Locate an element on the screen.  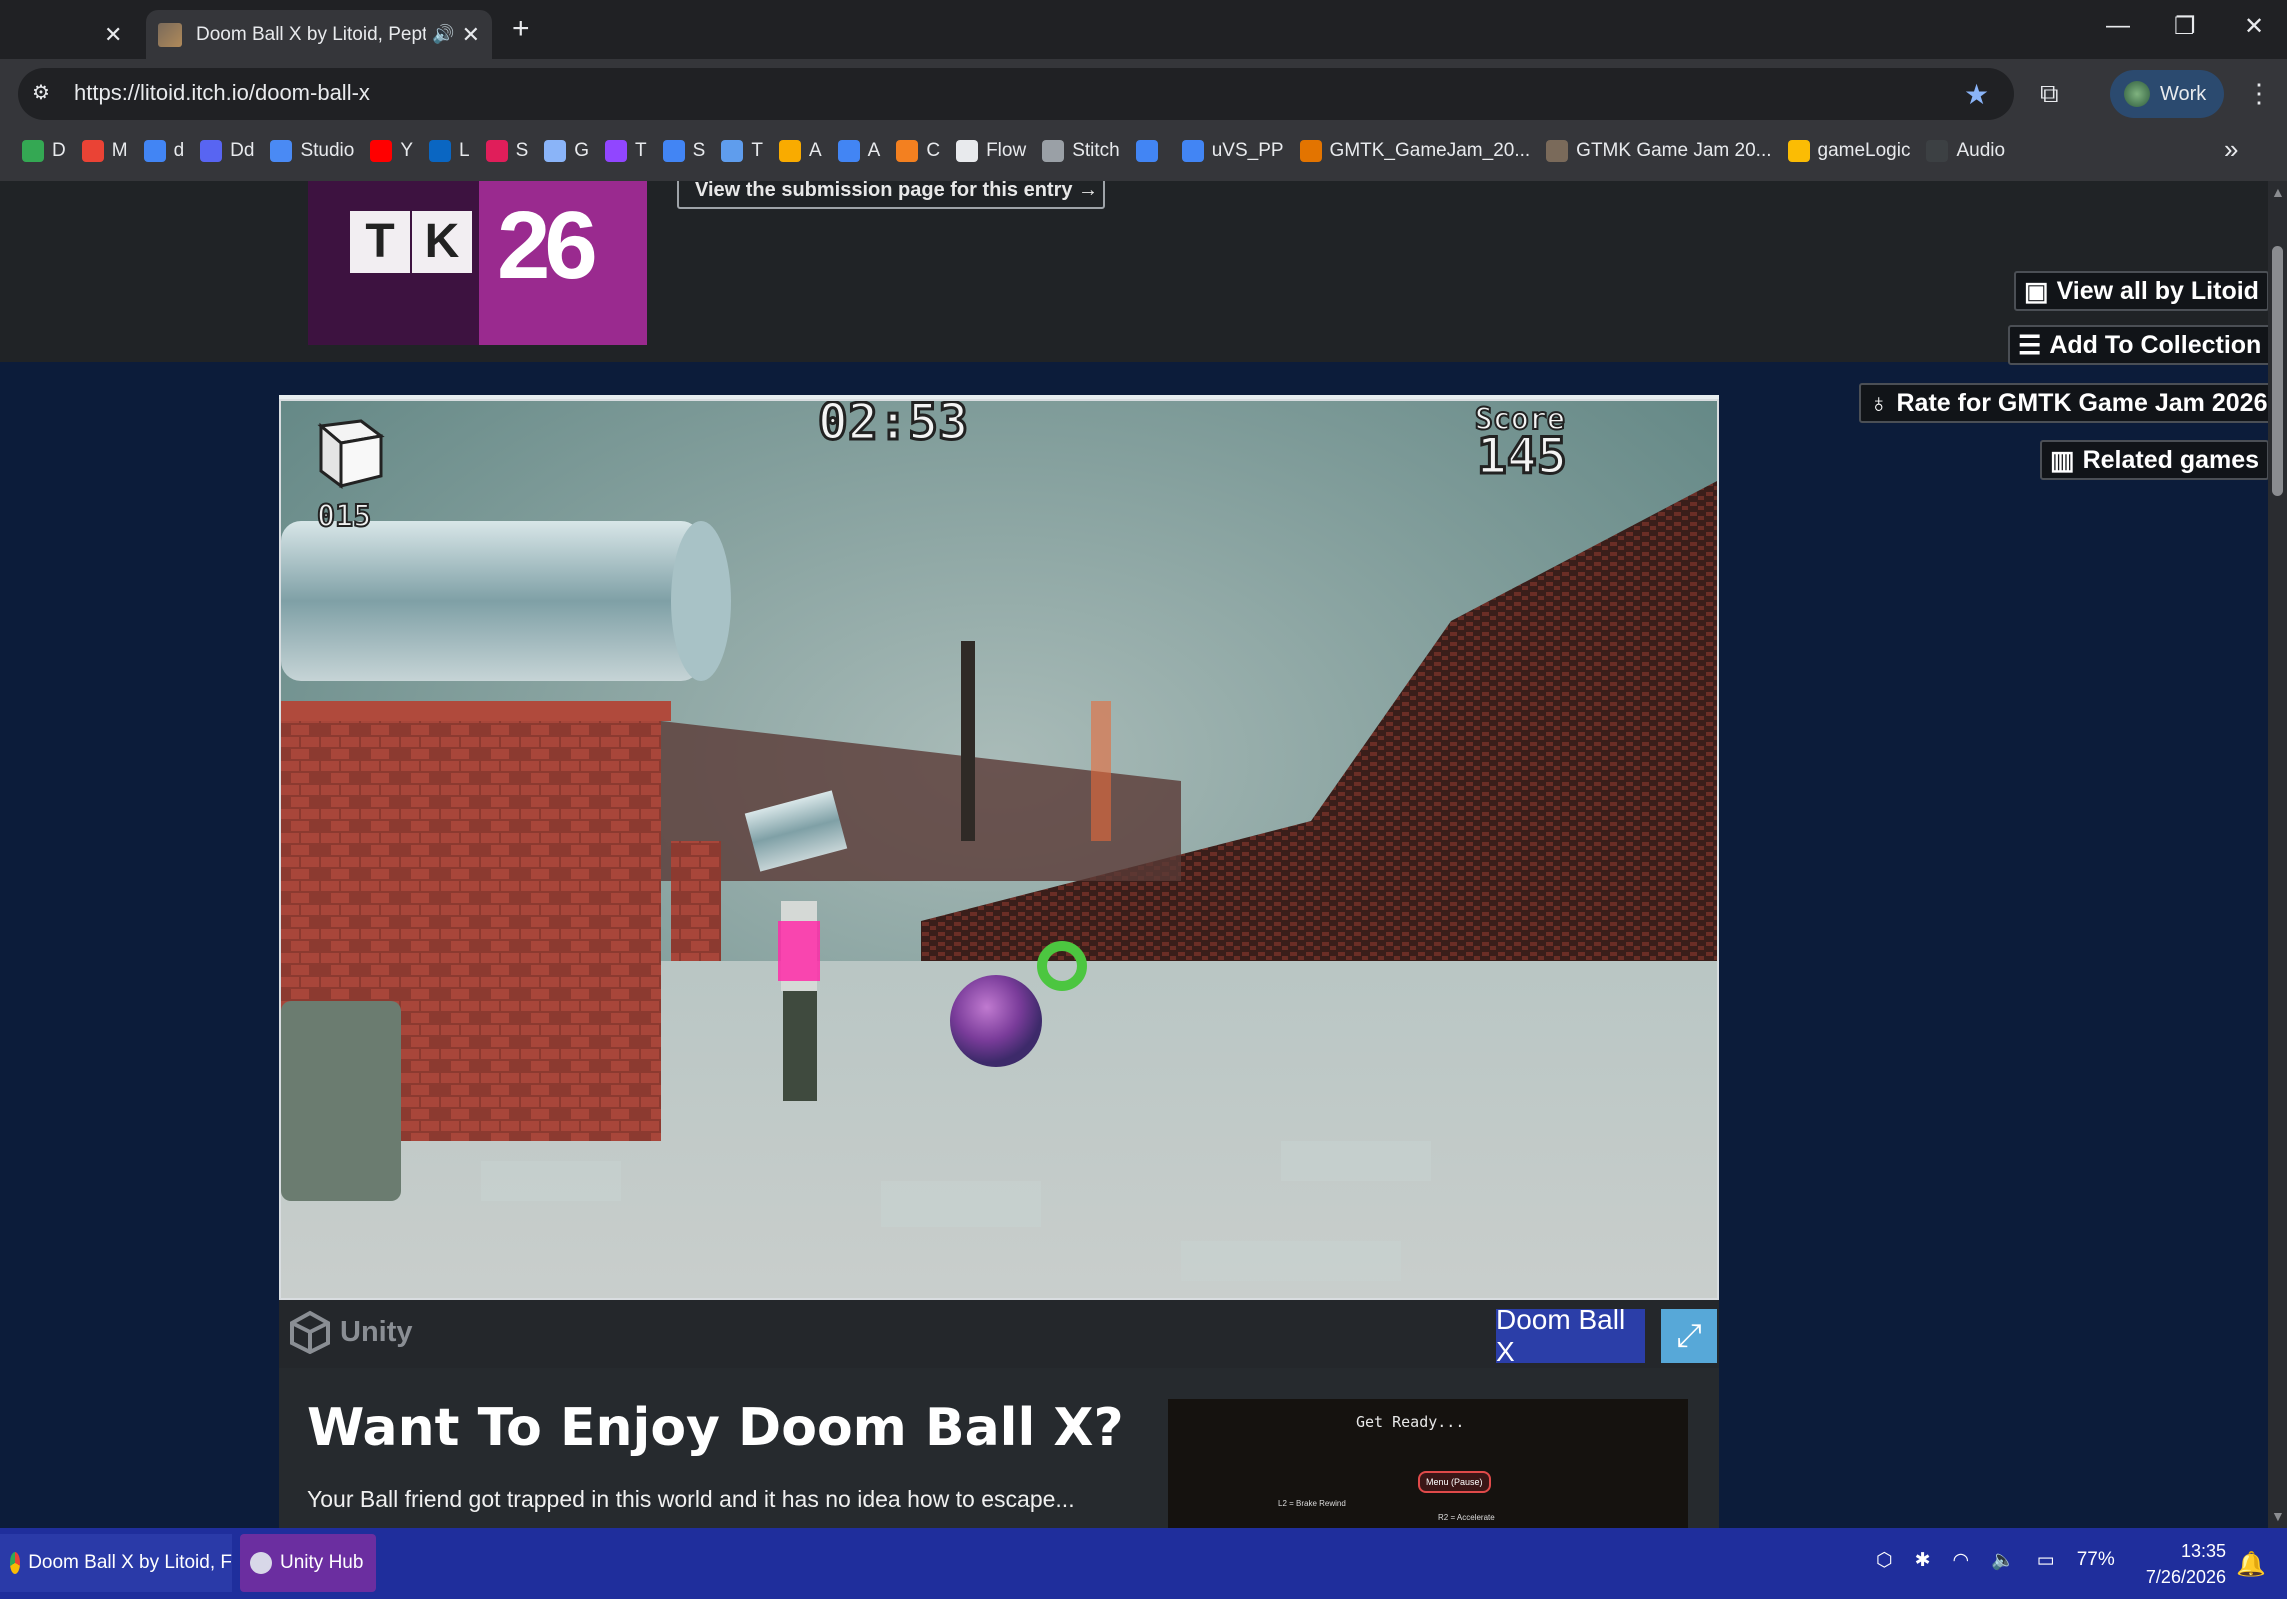
battery-percent: 77% is located at coordinates (2095, 1559).